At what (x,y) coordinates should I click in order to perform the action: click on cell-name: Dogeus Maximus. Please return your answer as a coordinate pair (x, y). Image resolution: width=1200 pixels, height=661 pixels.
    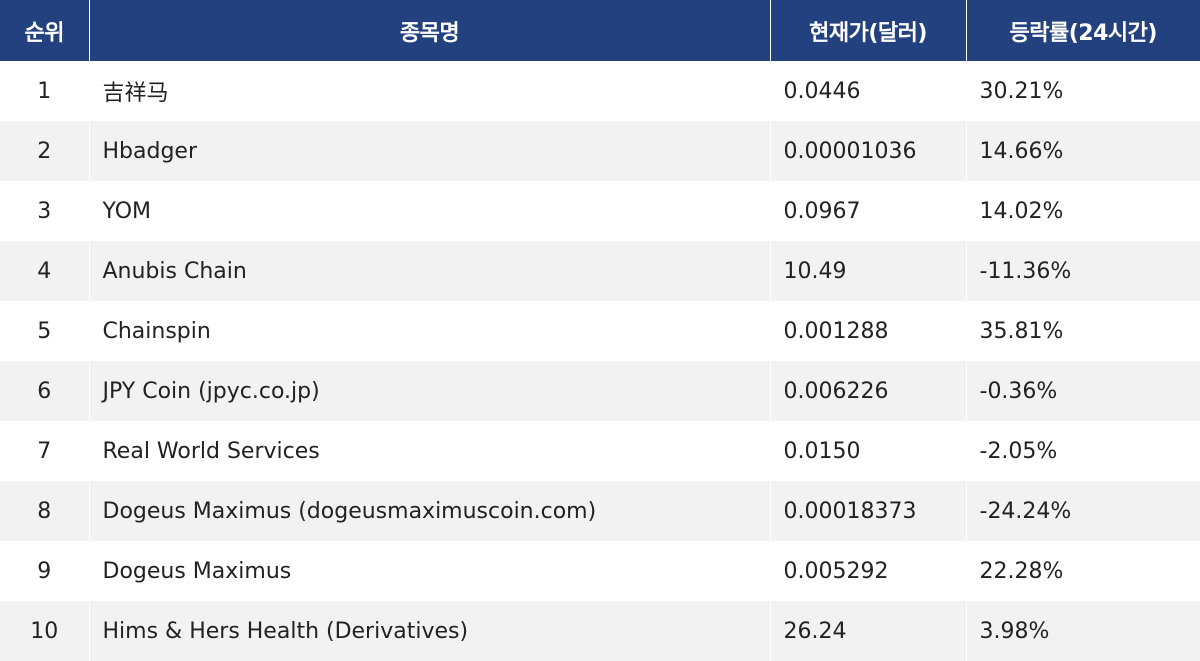
    Looking at the image, I should click on (430, 571).